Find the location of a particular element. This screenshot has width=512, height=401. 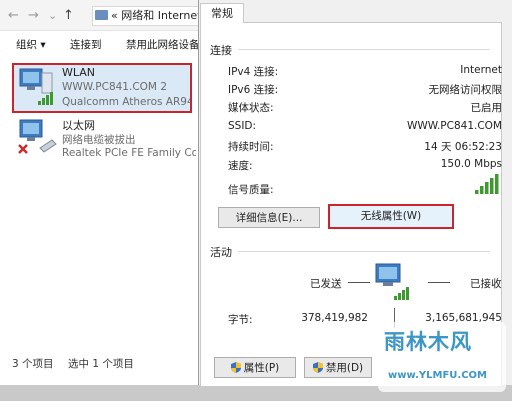

ipv6-value: 无网络访问权限 is located at coordinates (465, 90).